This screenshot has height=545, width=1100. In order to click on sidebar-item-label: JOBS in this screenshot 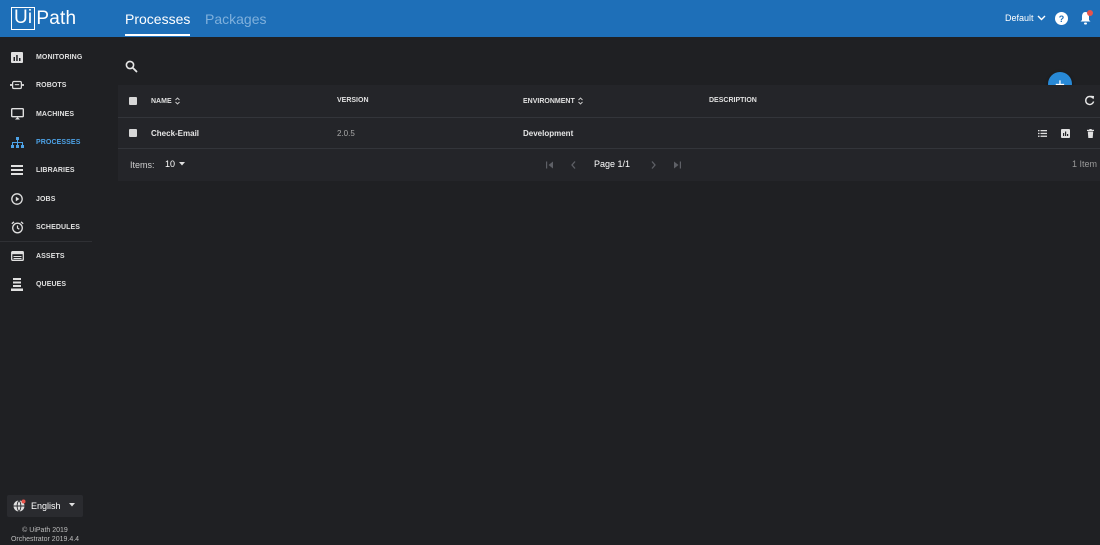, I will do `click(46, 199)`.